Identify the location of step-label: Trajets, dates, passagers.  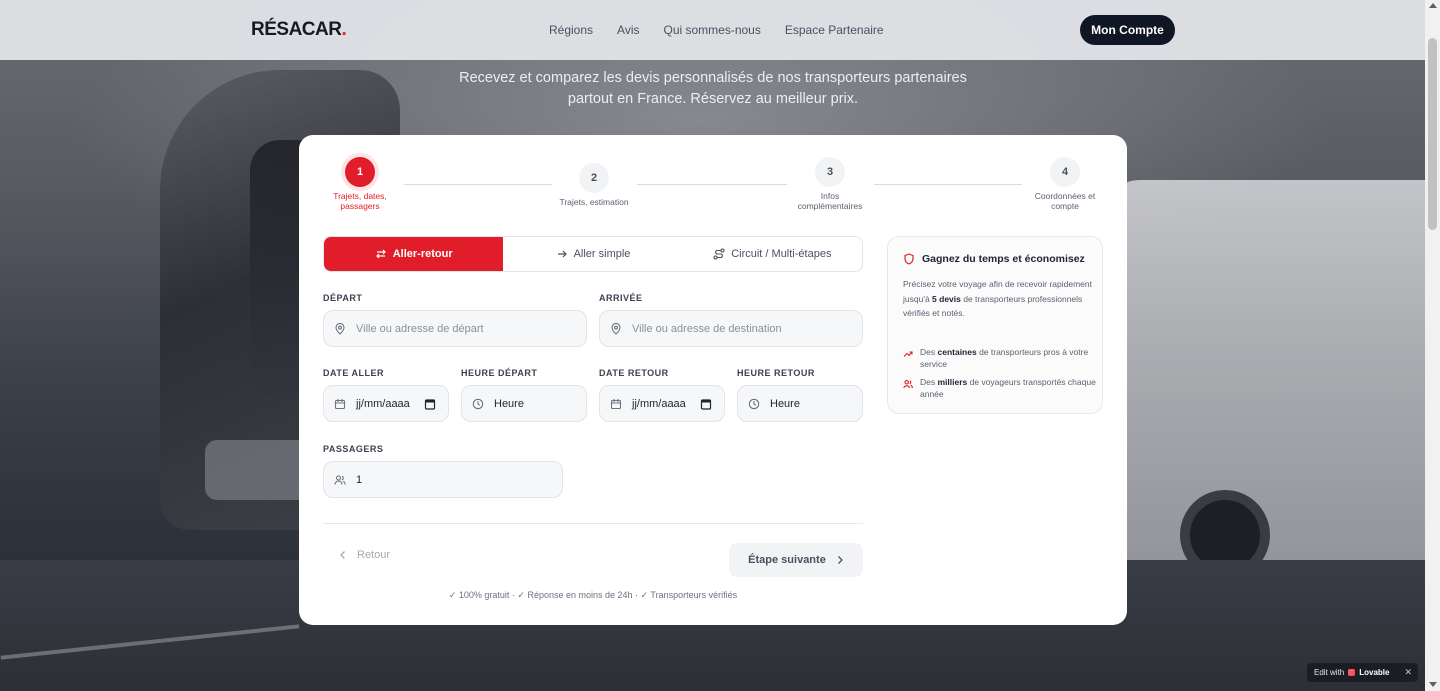
(360, 201).